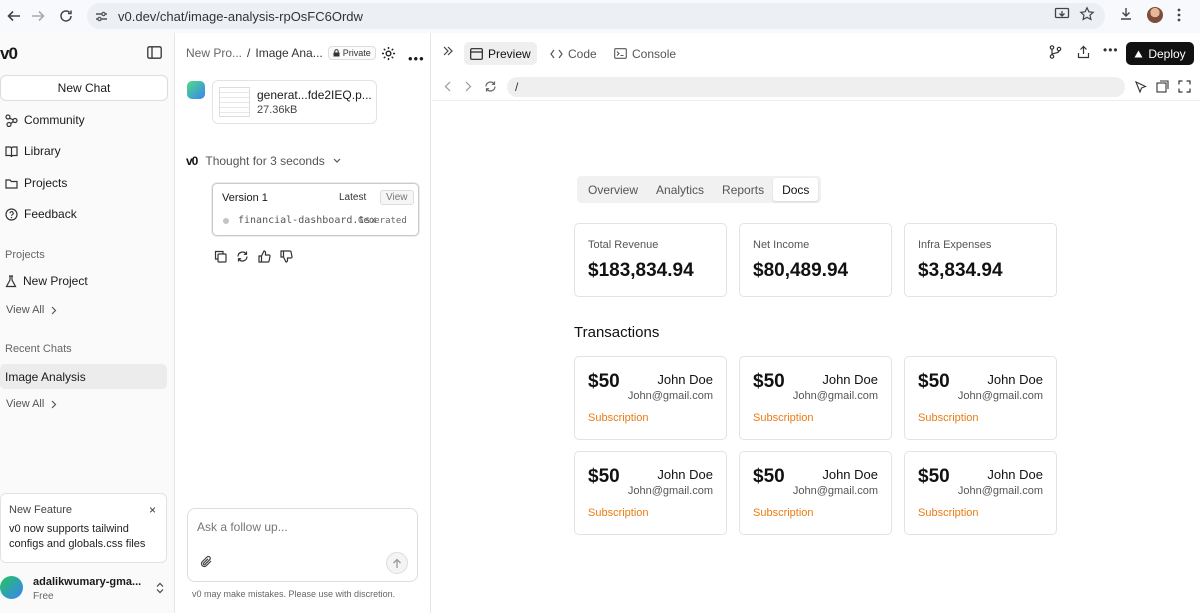 This screenshot has height=613, width=1200. What do you see at coordinates (382, 221) in the screenshot?
I see `version-status: Generated` at bounding box center [382, 221].